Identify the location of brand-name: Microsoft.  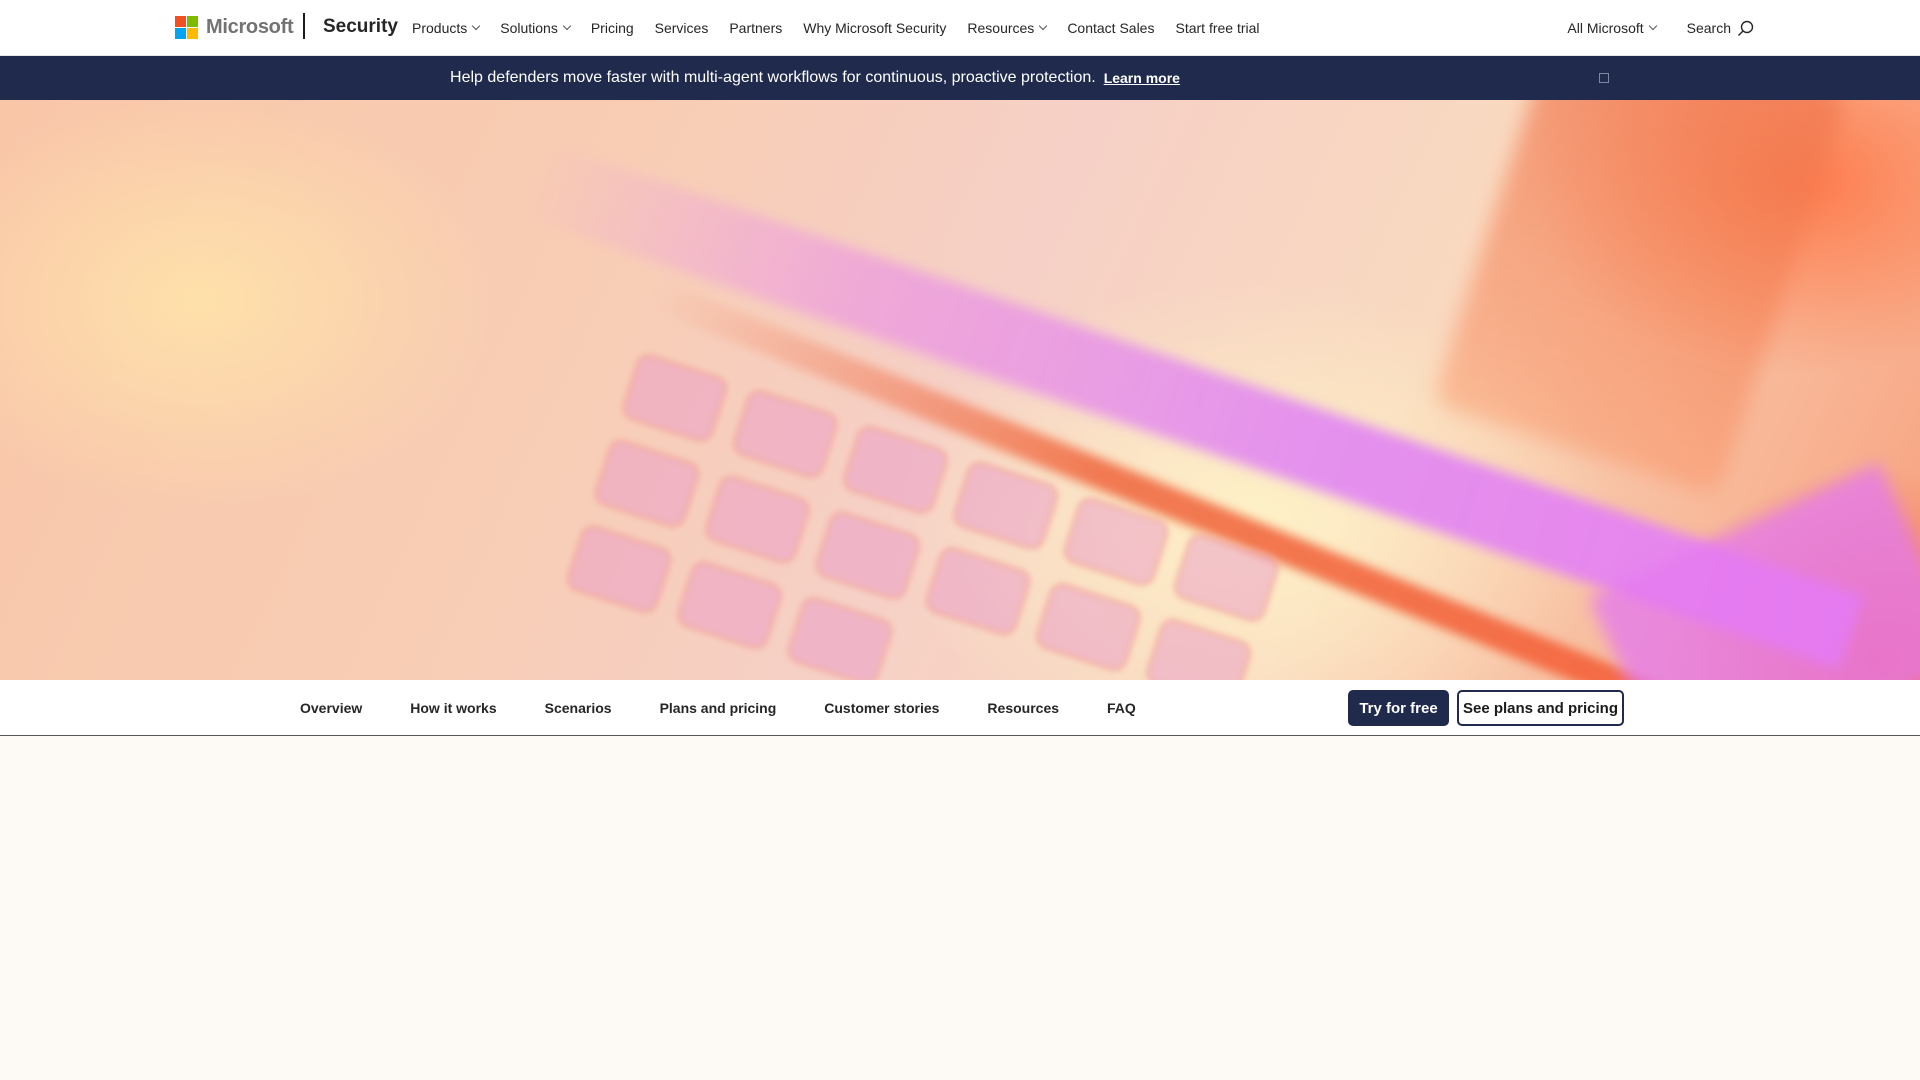
(250, 27).